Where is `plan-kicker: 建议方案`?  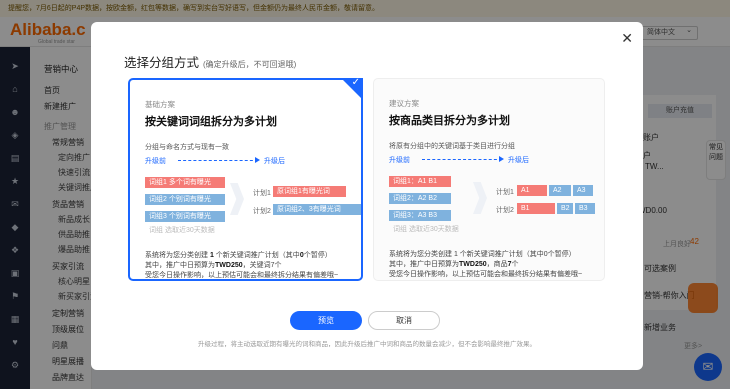
plan-kicker: 建议方案 is located at coordinates (404, 103).